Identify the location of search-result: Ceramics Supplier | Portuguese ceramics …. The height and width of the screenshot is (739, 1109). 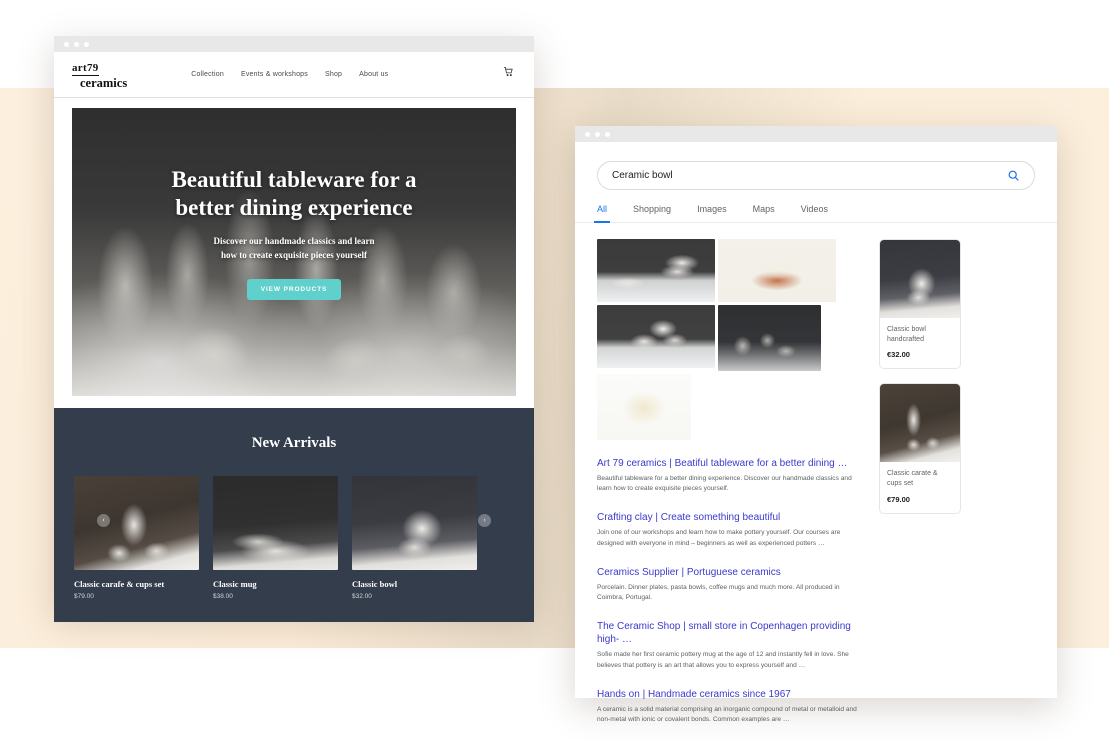
(731, 584).